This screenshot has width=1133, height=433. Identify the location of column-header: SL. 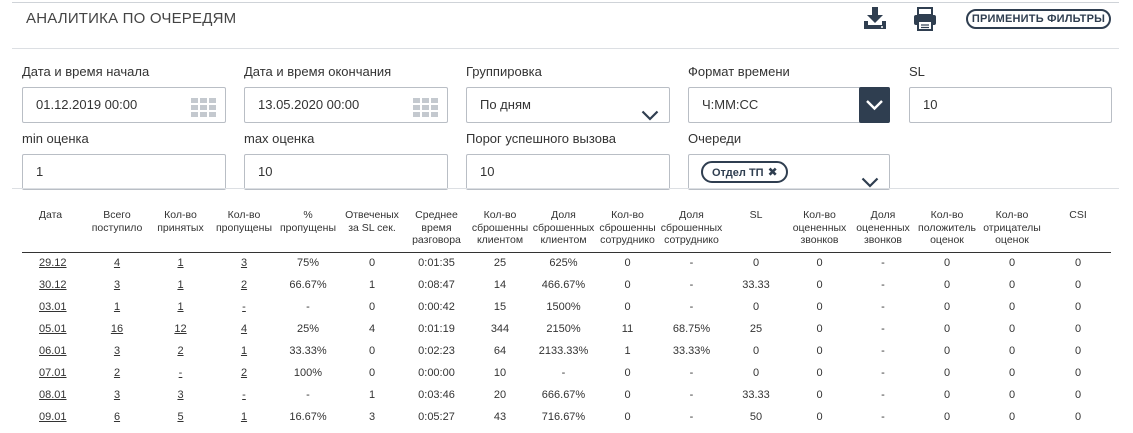
(756, 229).